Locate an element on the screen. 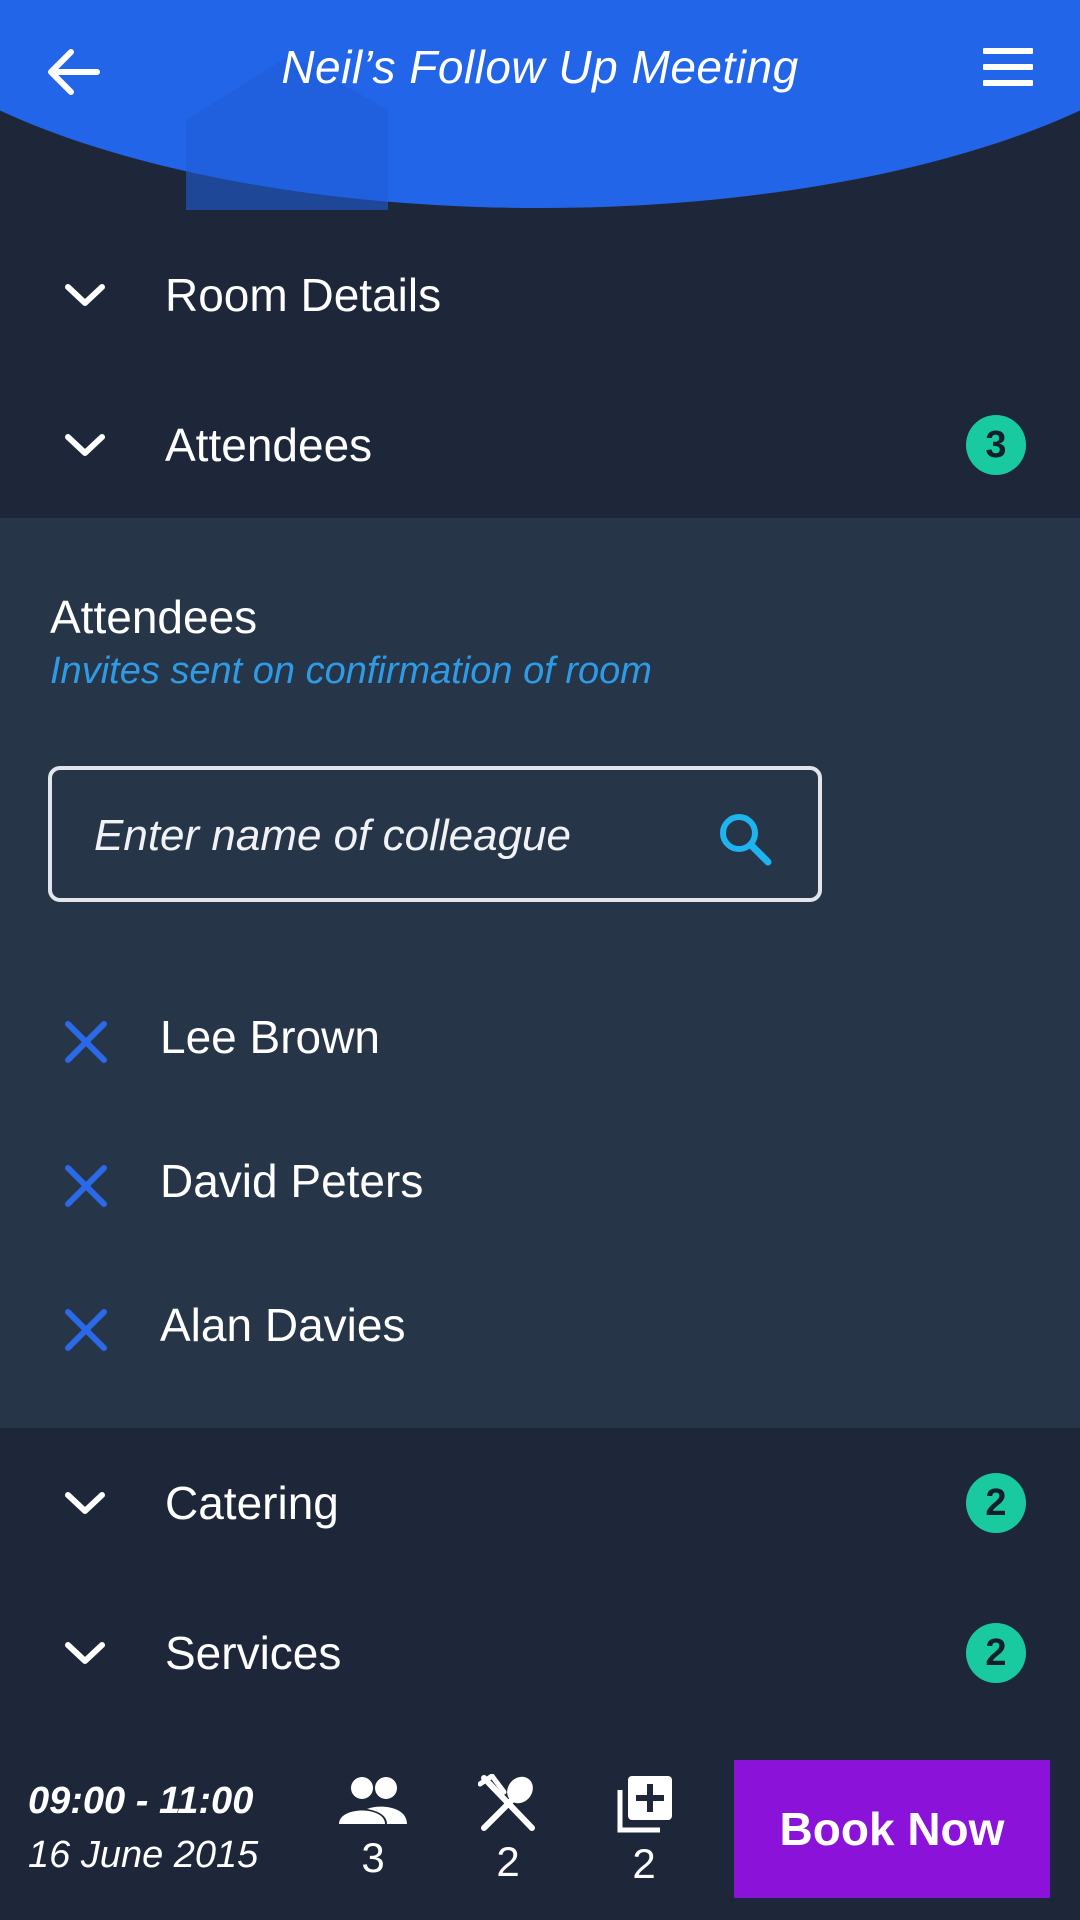 This screenshot has height=1920, width=1080. attendee-name: Alan Davies is located at coordinates (283, 1325).